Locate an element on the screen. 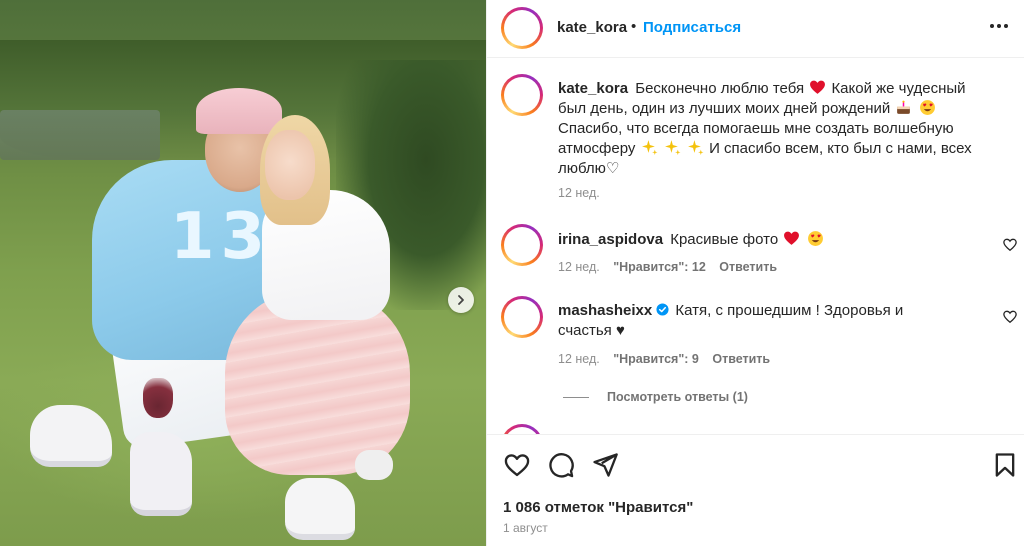 This screenshot has height=546, width=1024. post-actions-bar: 1 086 отметок "Нравится" 1 август is located at coordinates (755, 490).